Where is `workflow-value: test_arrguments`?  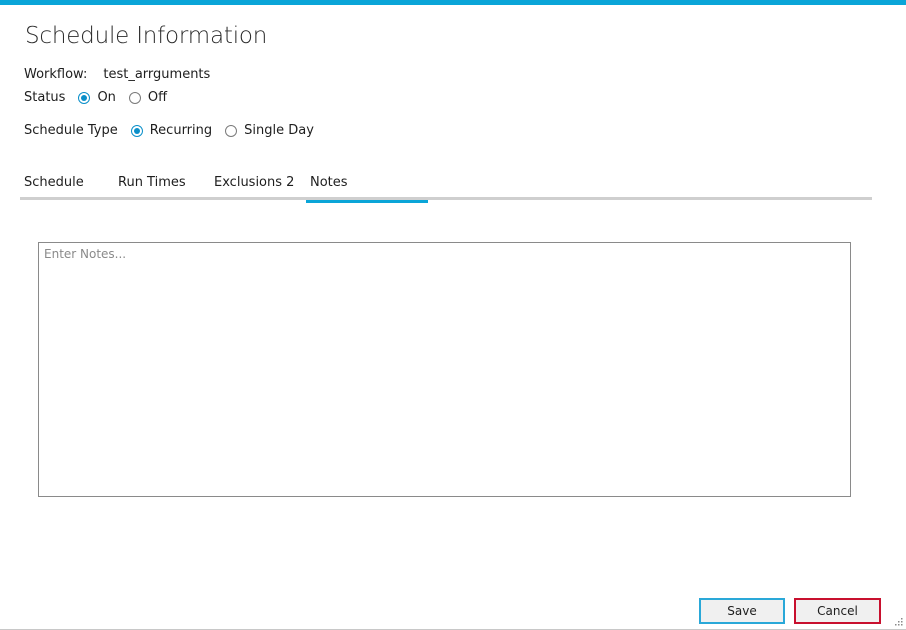 workflow-value: test_arrguments is located at coordinates (157, 74).